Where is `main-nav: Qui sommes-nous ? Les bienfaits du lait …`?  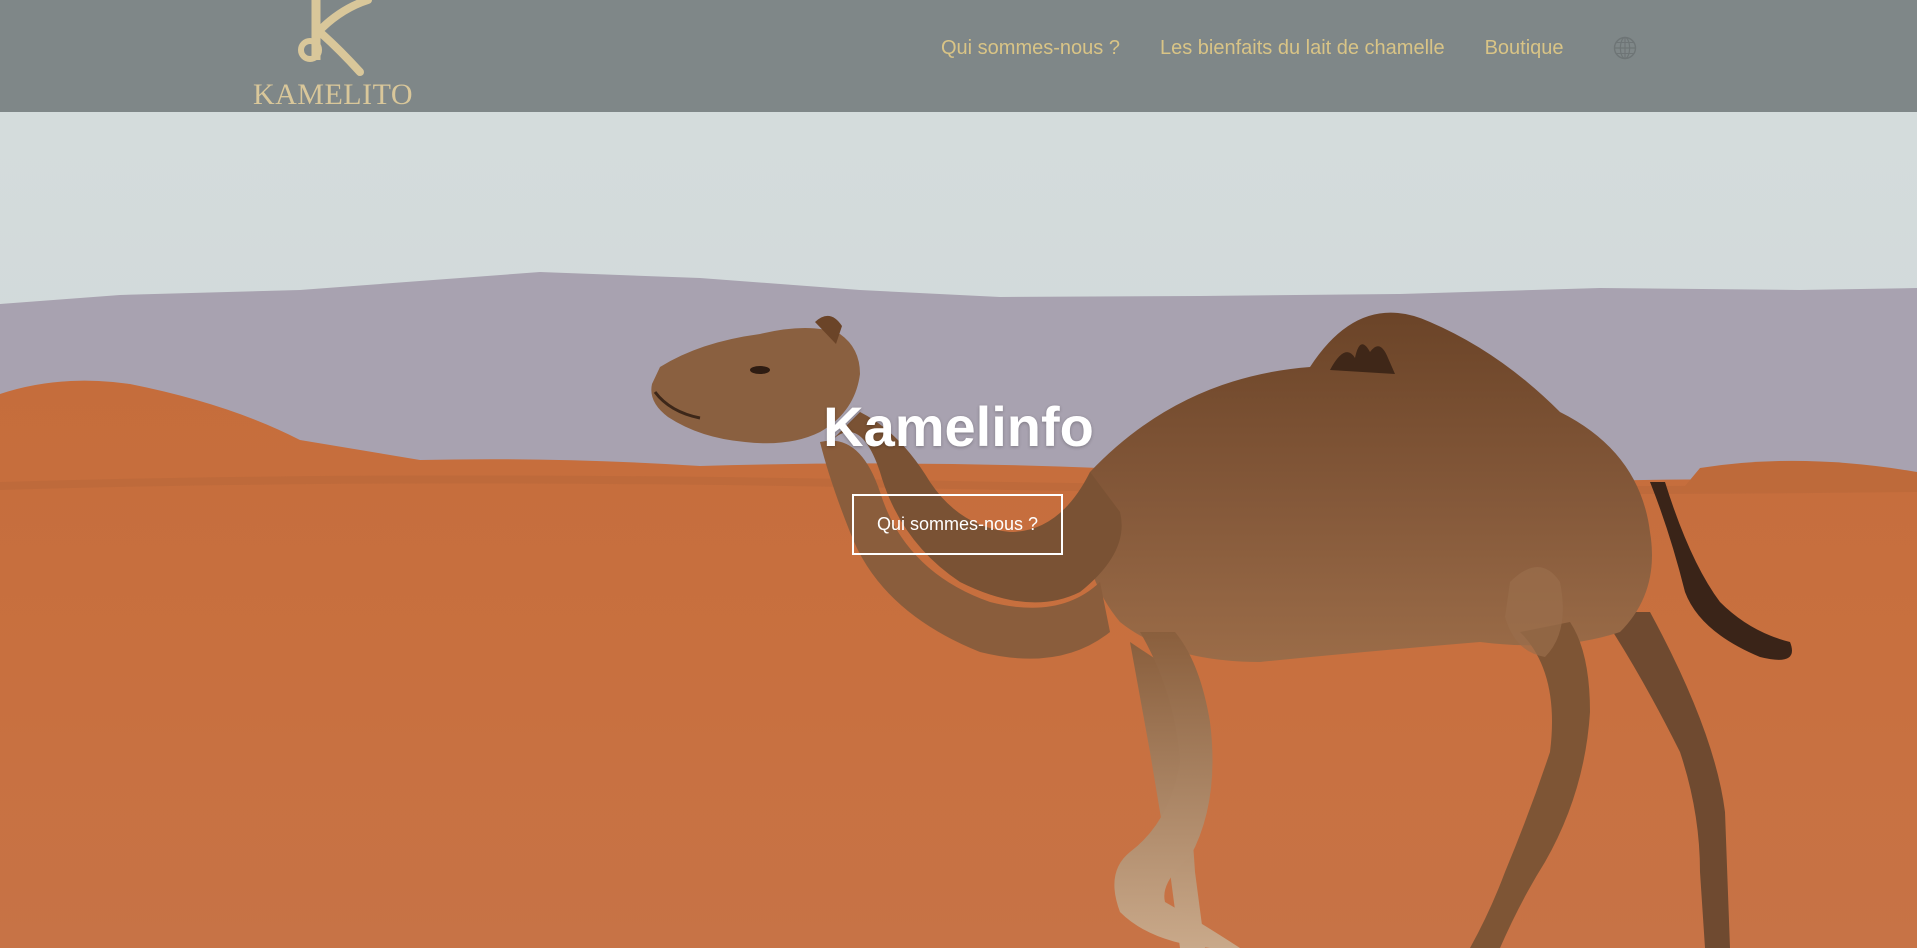
main-nav: Qui sommes-nous ? Les bienfaits du lait … is located at coordinates (1289, 48).